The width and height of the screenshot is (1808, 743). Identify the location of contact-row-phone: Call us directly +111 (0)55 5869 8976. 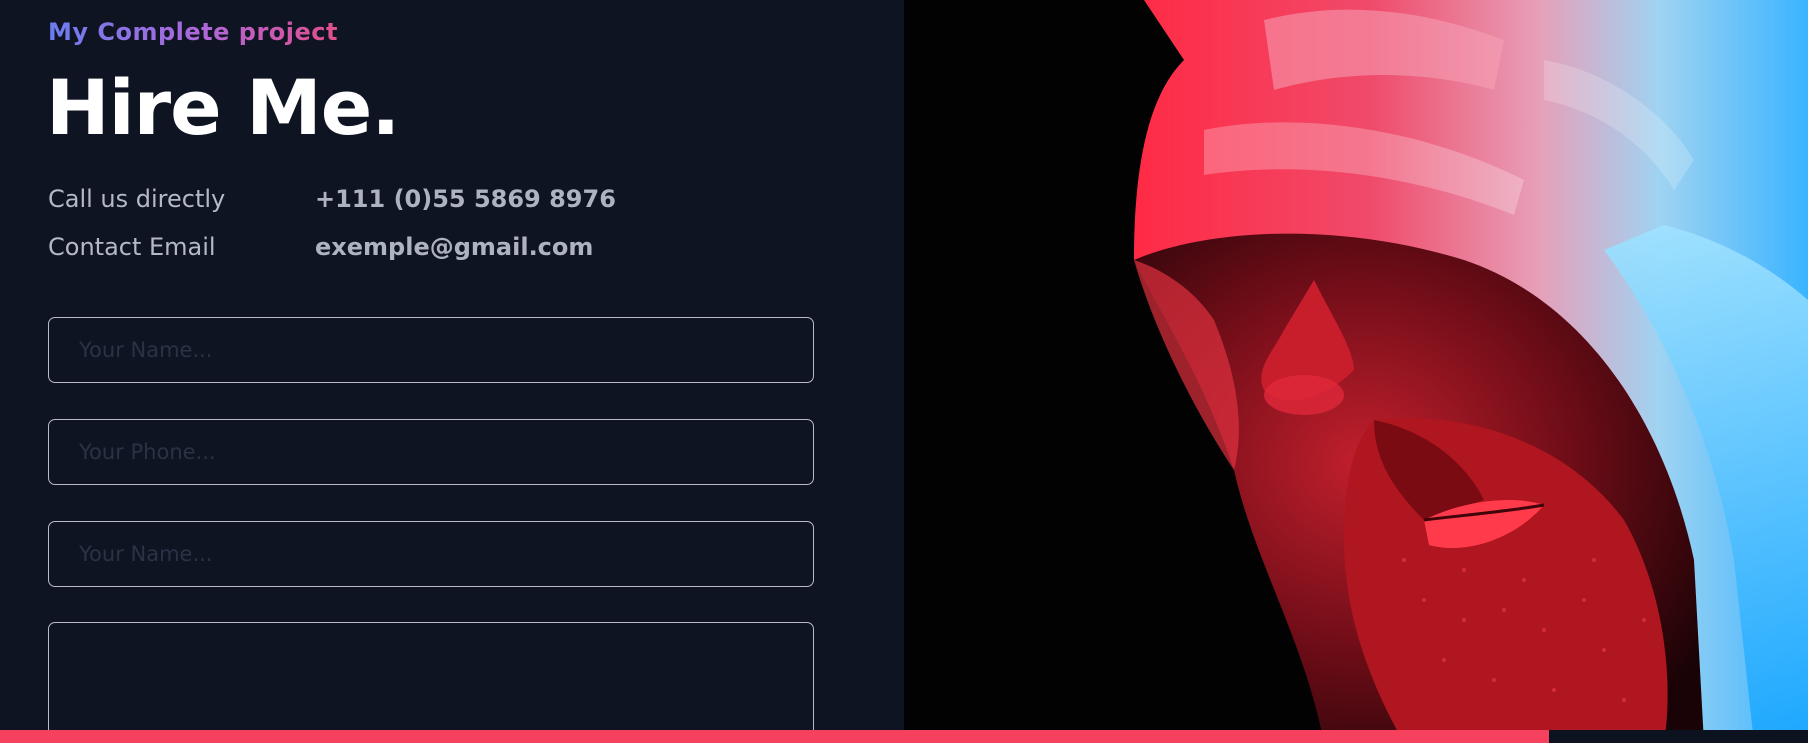
(428, 202).